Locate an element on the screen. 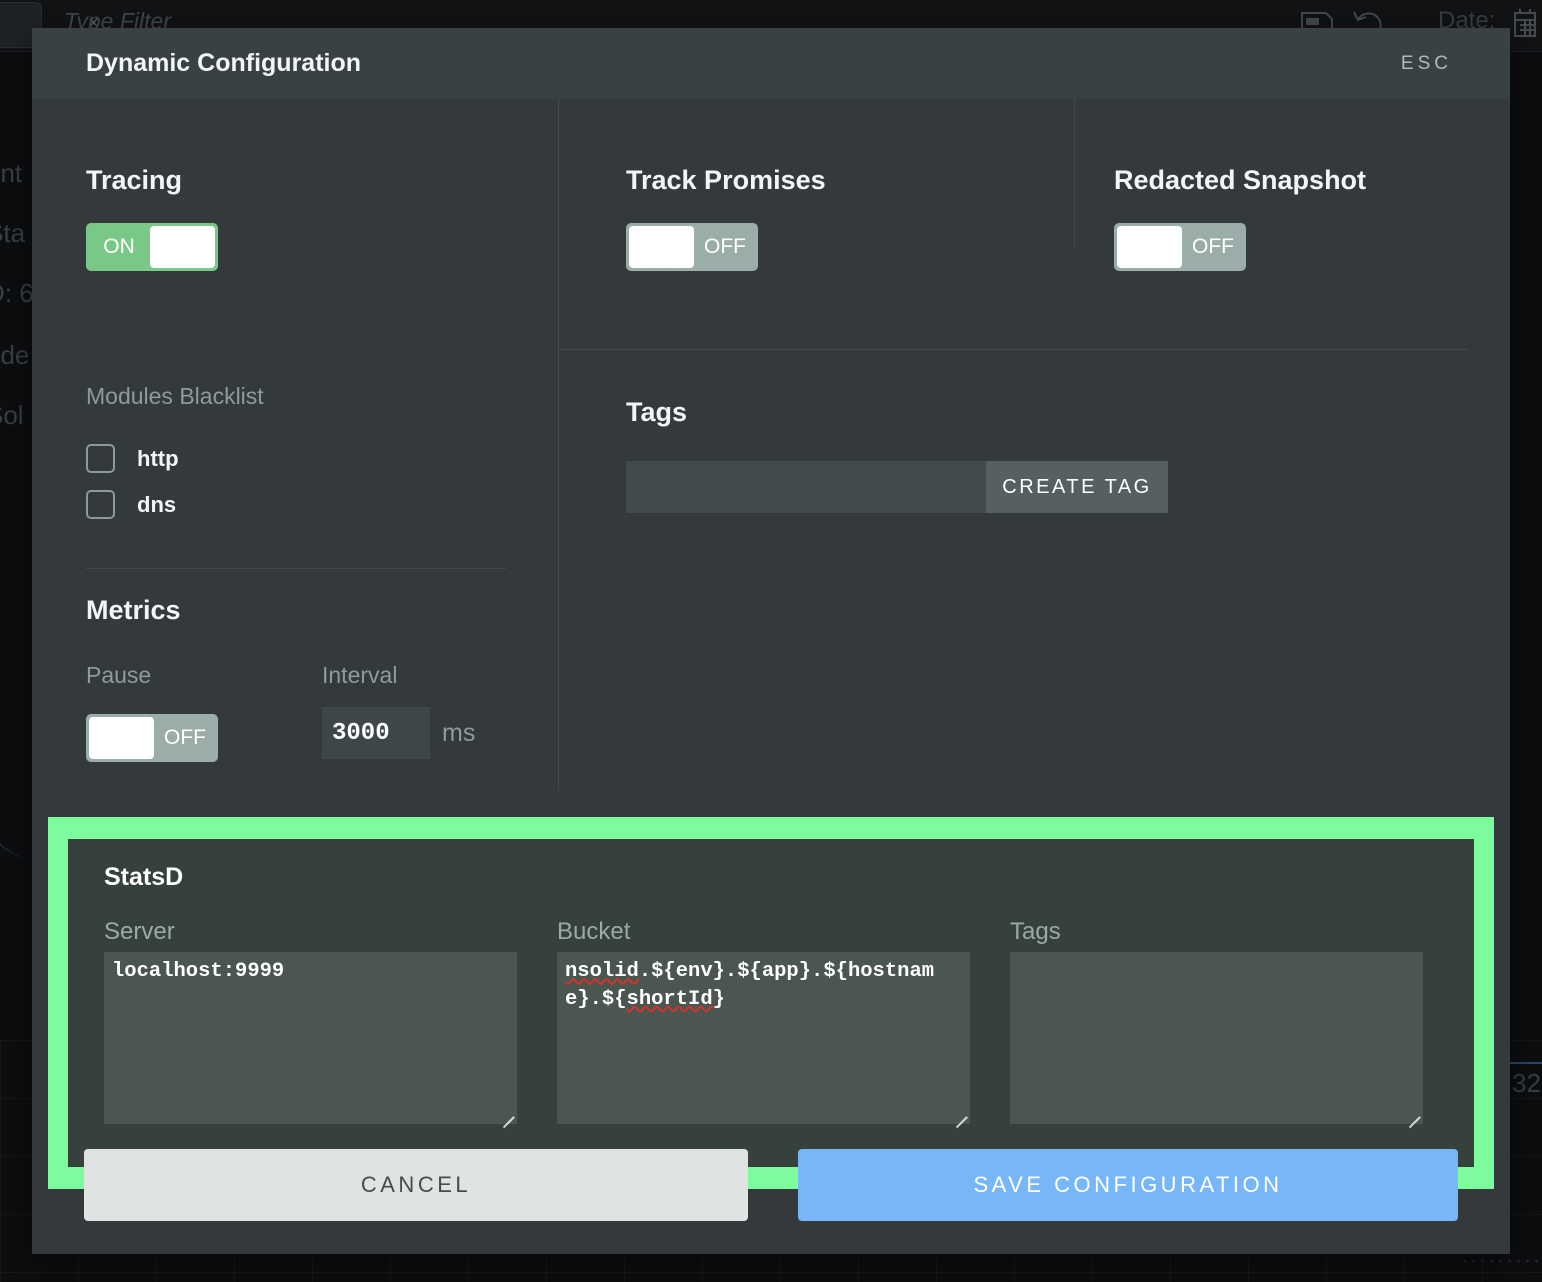 The width and height of the screenshot is (1542, 1282). left-column-divider is located at coordinates (296, 568).